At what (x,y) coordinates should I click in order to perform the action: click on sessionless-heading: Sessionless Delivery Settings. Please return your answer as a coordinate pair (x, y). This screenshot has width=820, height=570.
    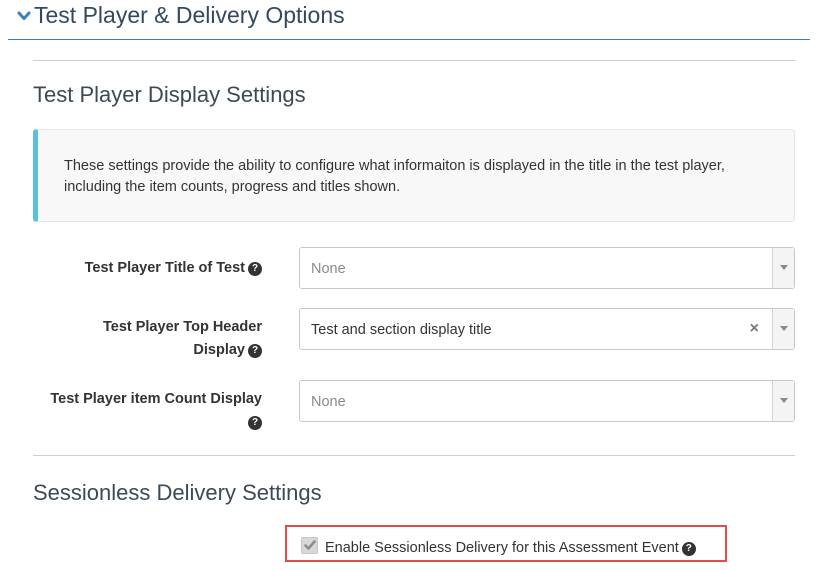
    Looking at the image, I should click on (177, 492).